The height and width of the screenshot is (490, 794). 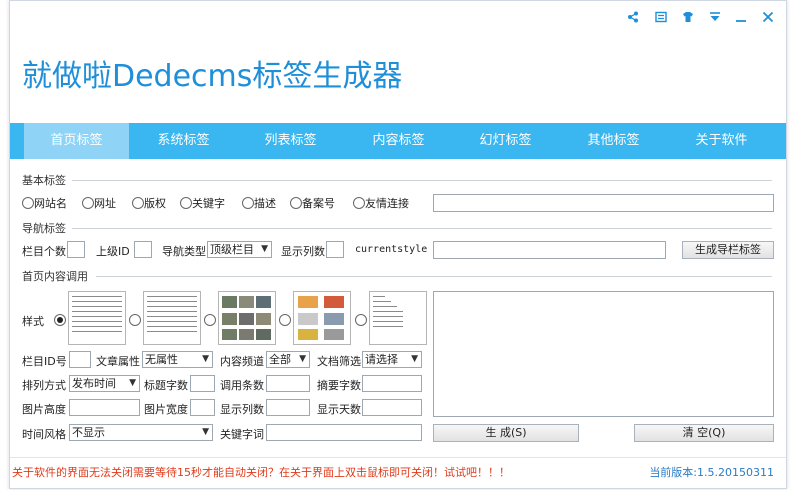 I want to click on channel-value: 全部, so click(x=280, y=359).